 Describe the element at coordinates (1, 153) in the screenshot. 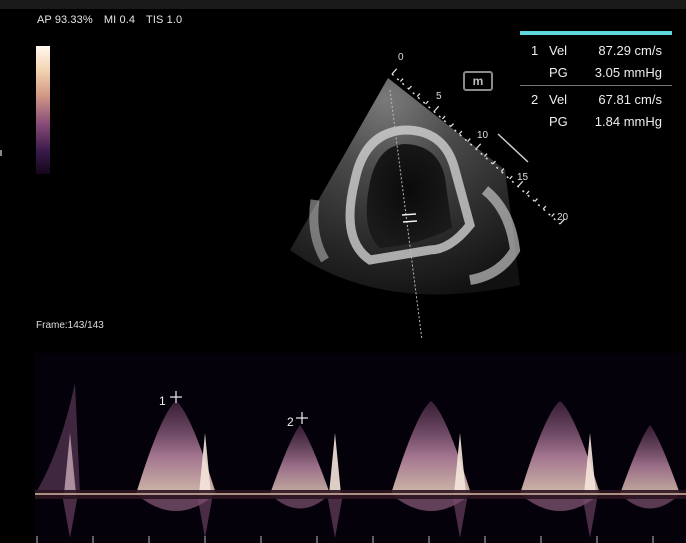

I see `edge-marker` at that location.